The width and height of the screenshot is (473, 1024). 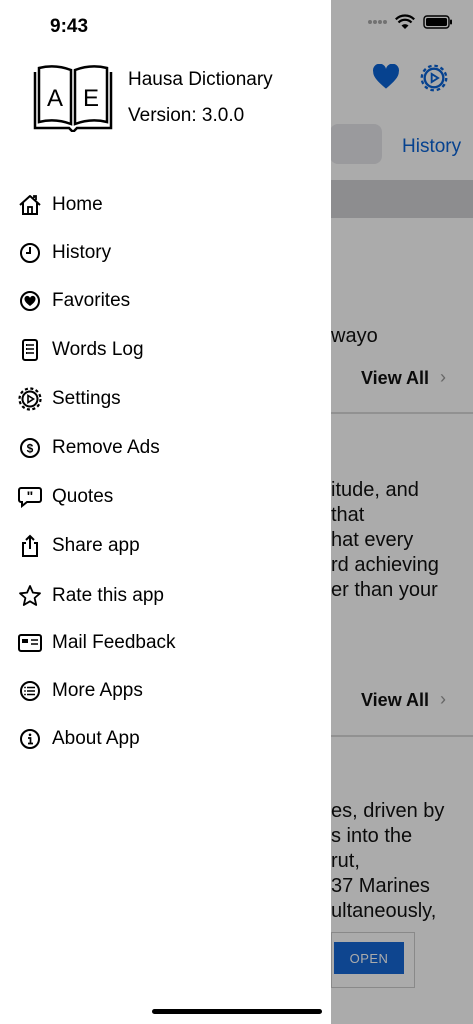 What do you see at coordinates (82, 252) in the screenshot?
I see `menu-label: History` at bounding box center [82, 252].